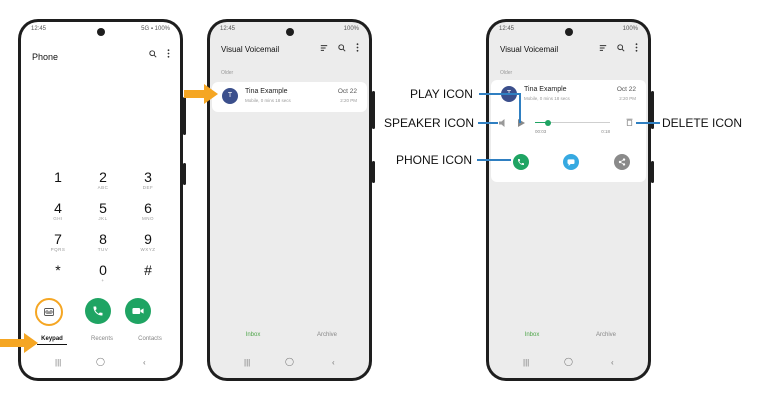 The height and width of the screenshot is (400, 758). What do you see at coordinates (58, 273) in the screenshot?
I see `key-star: *` at bounding box center [58, 273].